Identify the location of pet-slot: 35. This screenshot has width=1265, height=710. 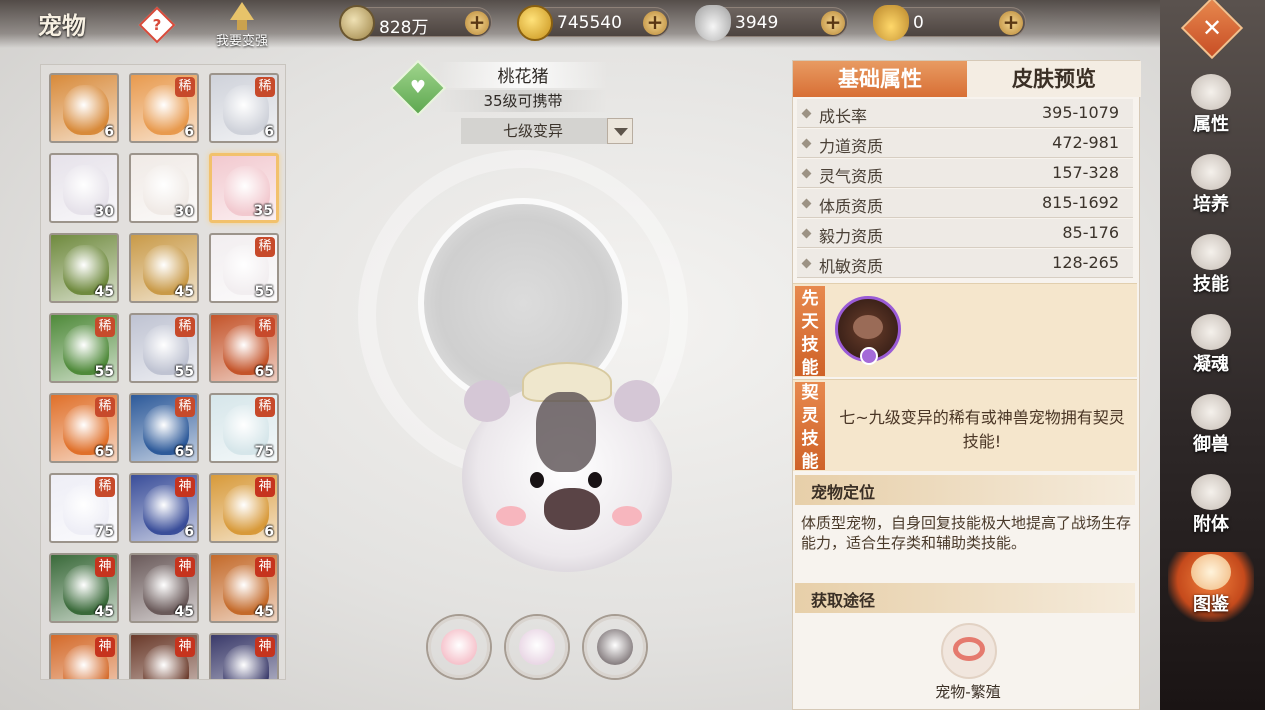
(244, 188).